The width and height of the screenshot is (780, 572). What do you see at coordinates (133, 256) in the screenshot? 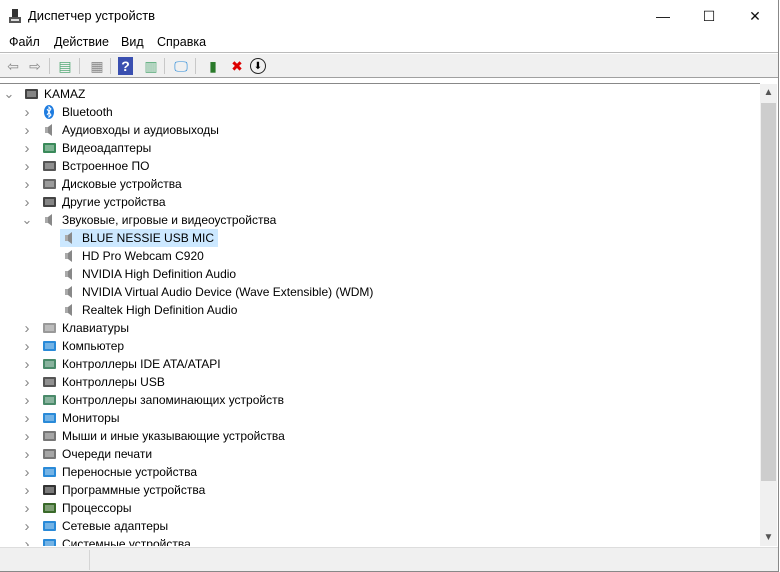
I see `tree-device-item: HD Pro Webcam C920` at bounding box center [133, 256].